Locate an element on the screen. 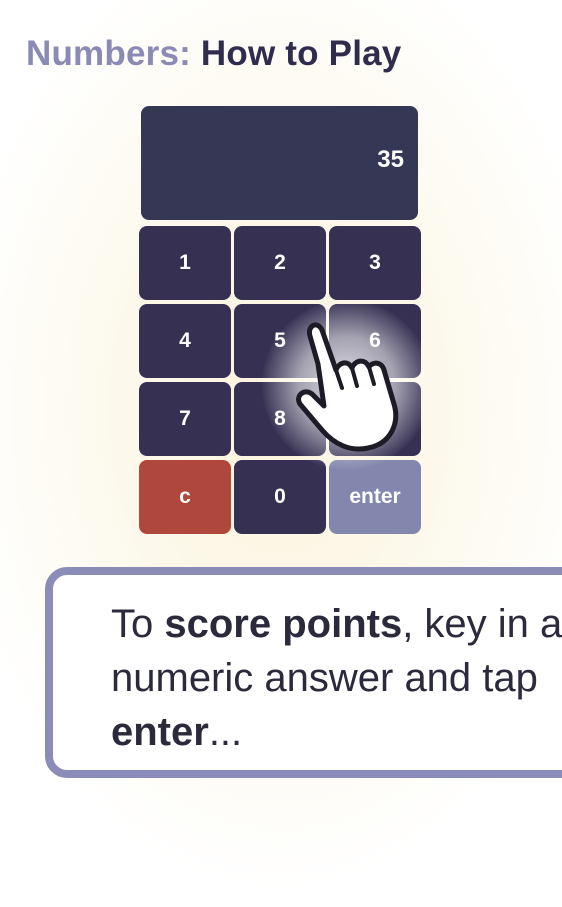 This screenshot has height=907, width=562. clear-button: c is located at coordinates (185, 497).